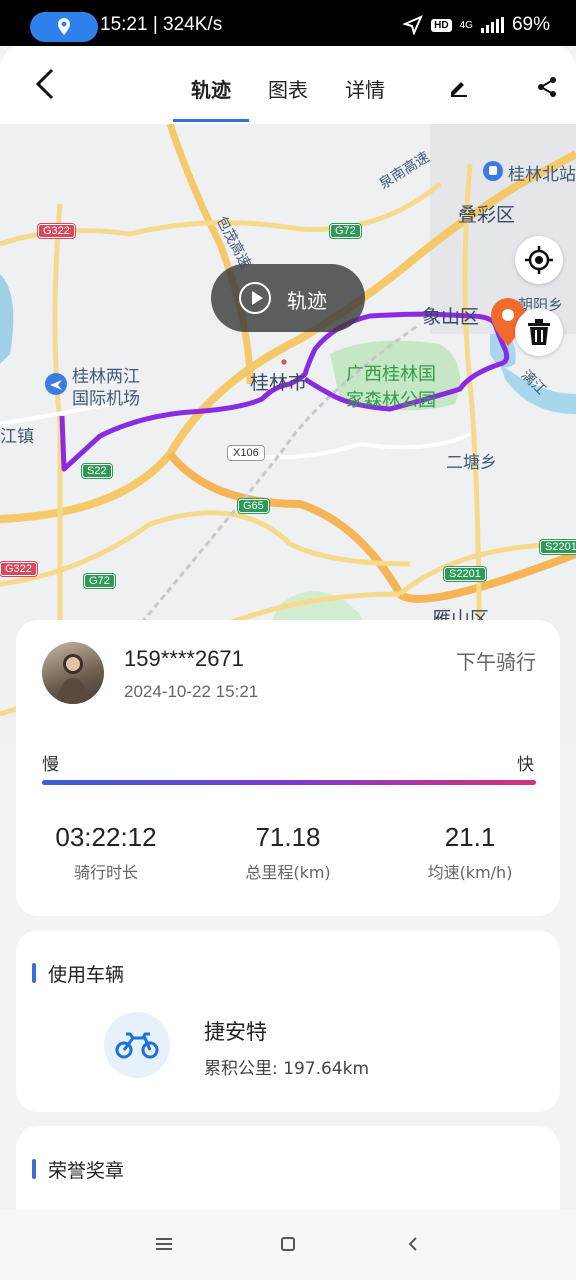 This screenshot has height=1280, width=576. What do you see at coordinates (441, 25) in the screenshot?
I see `hd-icon: HD` at bounding box center [441, 25].